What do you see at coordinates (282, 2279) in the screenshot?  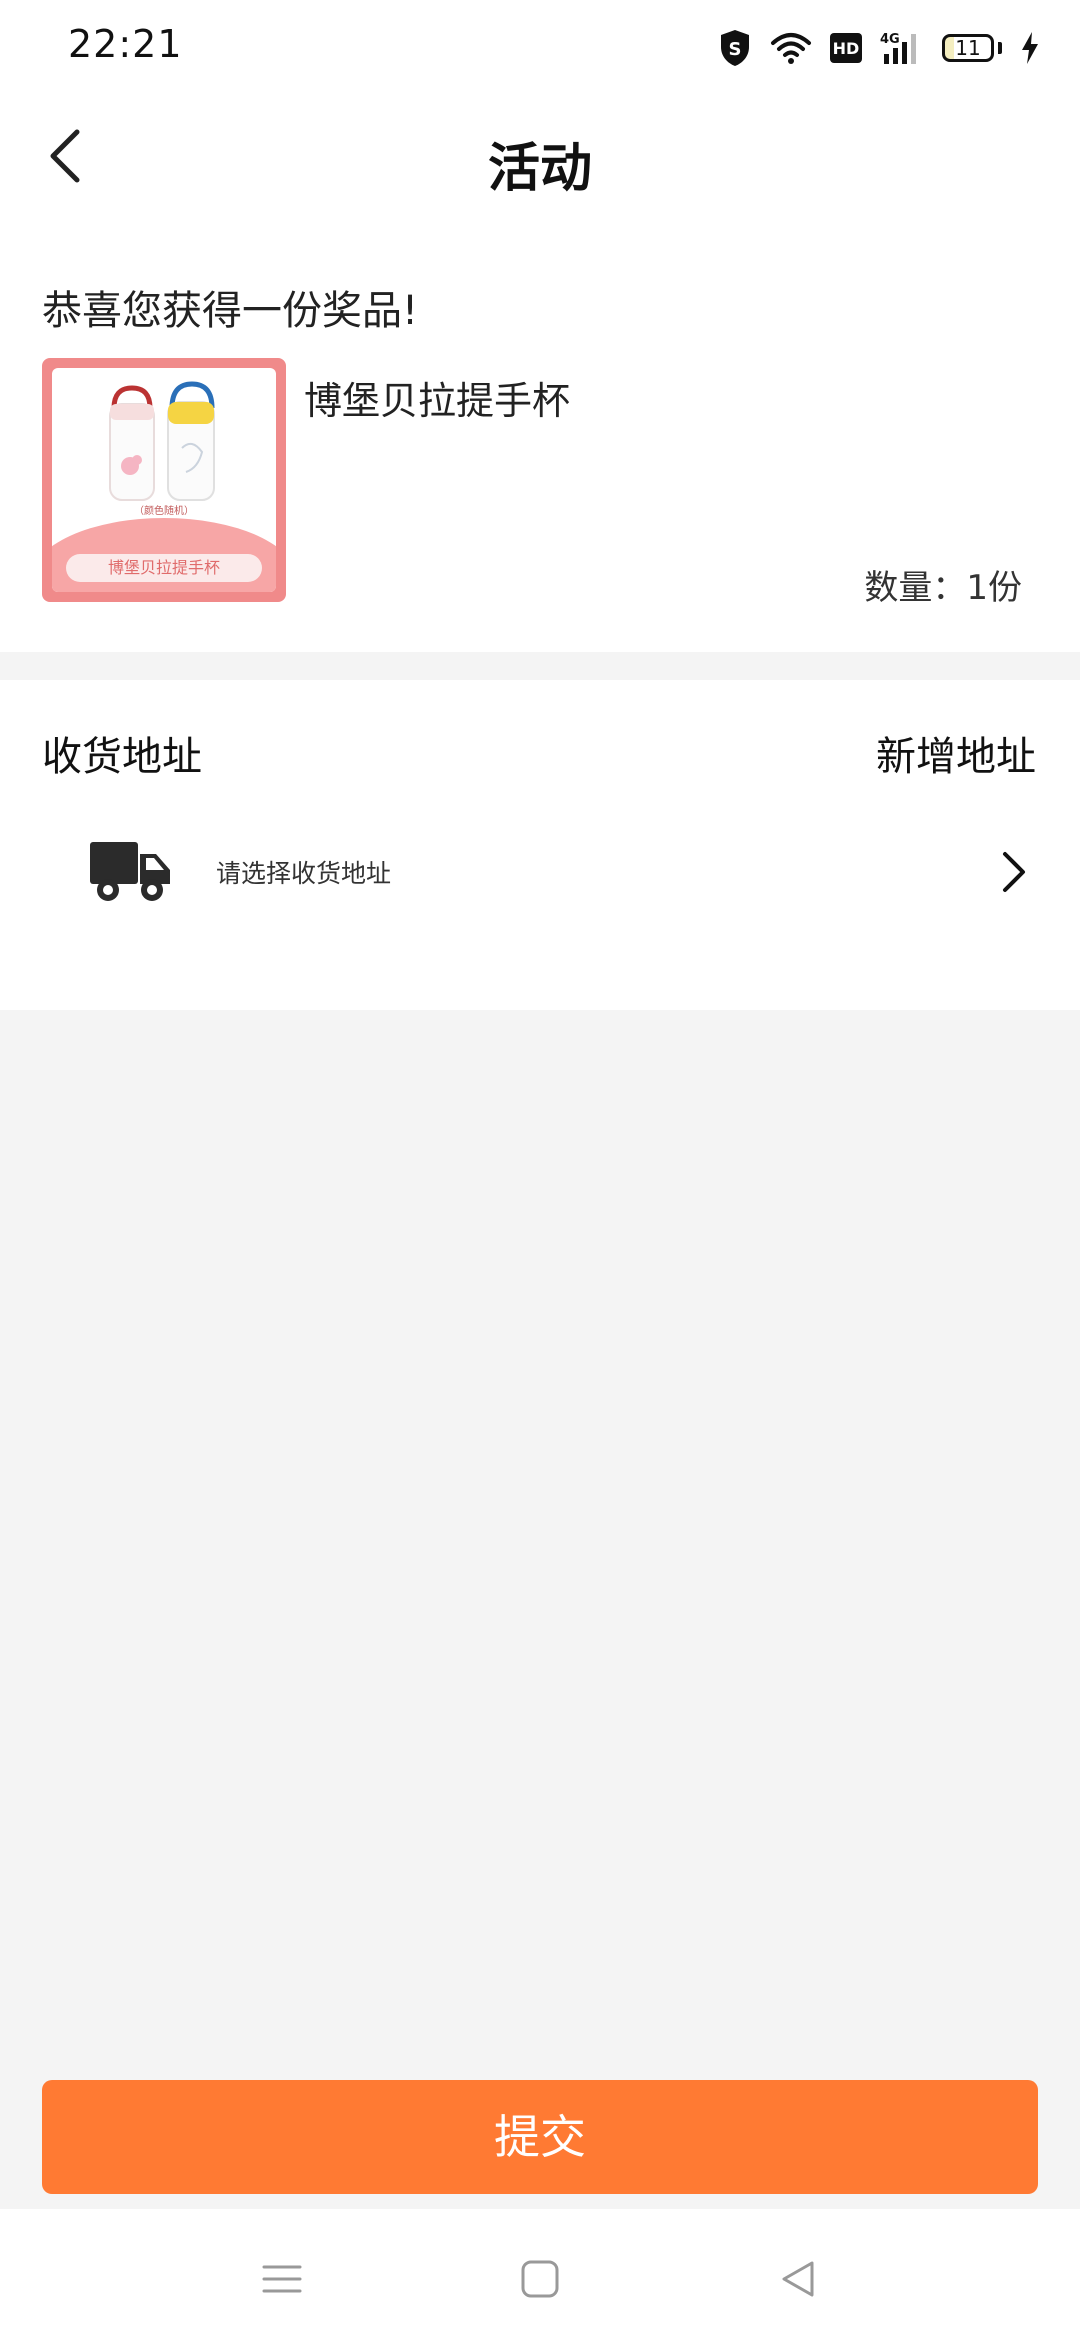 I see `menu-icon` at bounding box center [282, 2279].